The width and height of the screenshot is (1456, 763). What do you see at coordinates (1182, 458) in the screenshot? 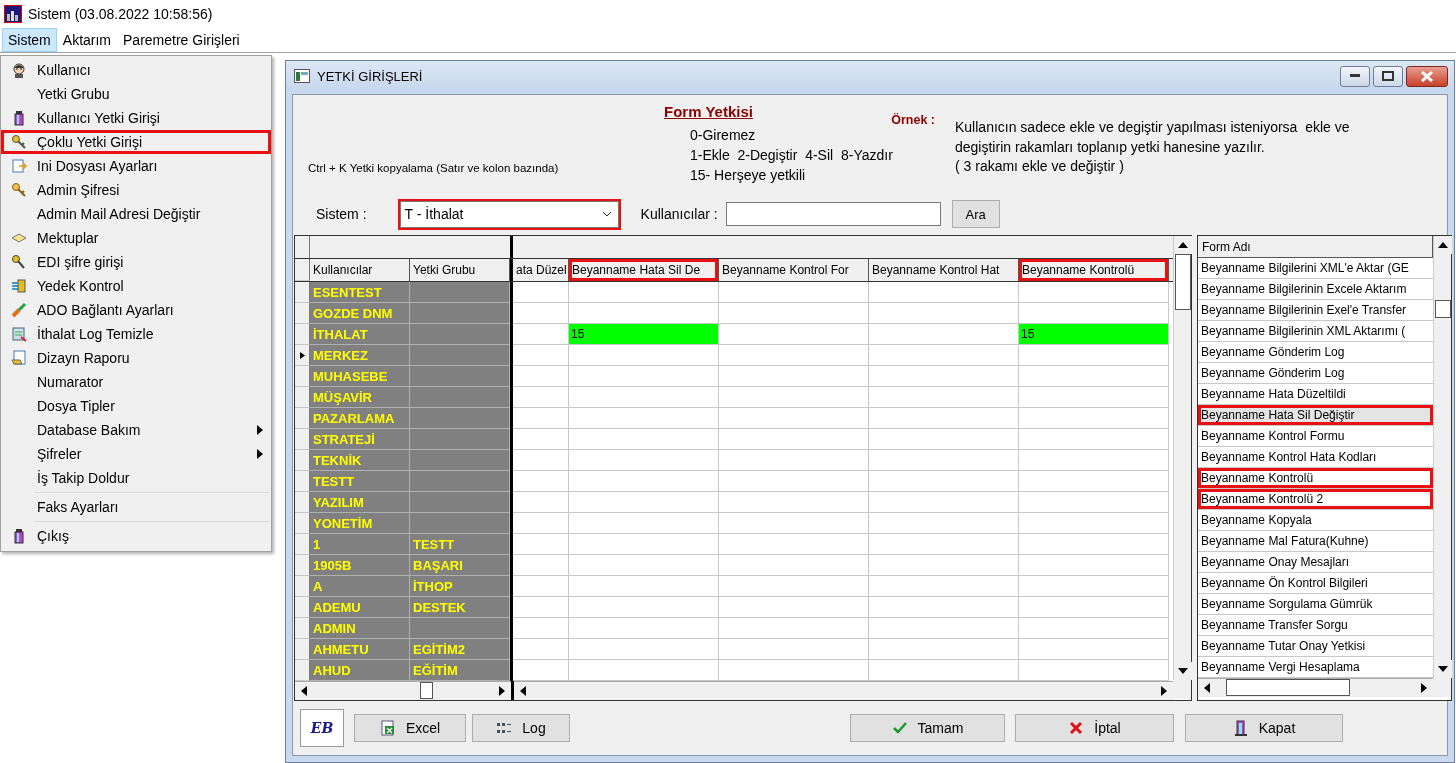
I see `vertical-scrollbar` at bounding box center [1182, 458].